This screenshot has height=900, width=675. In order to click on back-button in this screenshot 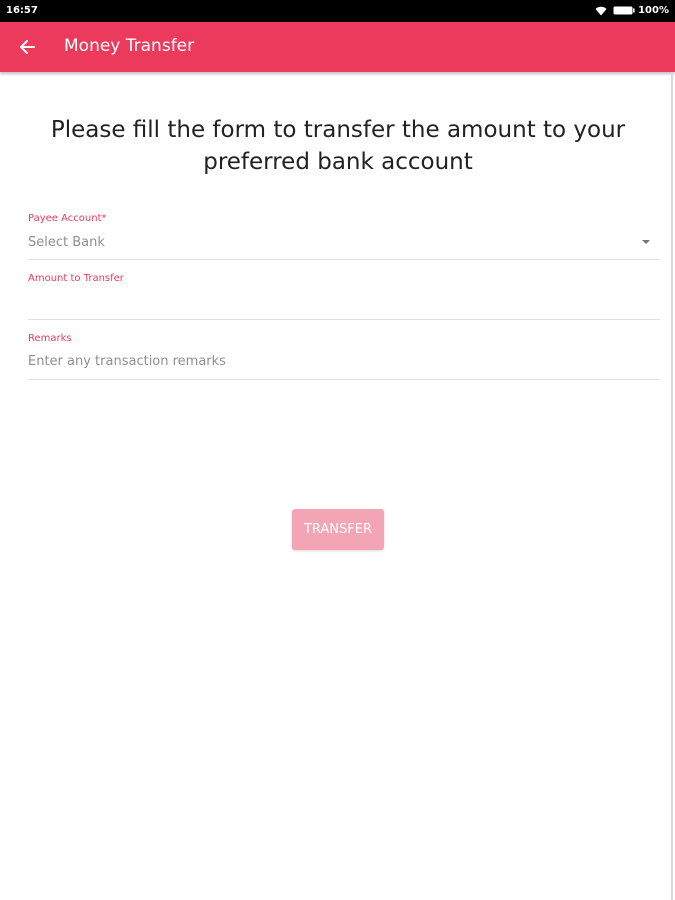, I will do `click(27, 47)`.